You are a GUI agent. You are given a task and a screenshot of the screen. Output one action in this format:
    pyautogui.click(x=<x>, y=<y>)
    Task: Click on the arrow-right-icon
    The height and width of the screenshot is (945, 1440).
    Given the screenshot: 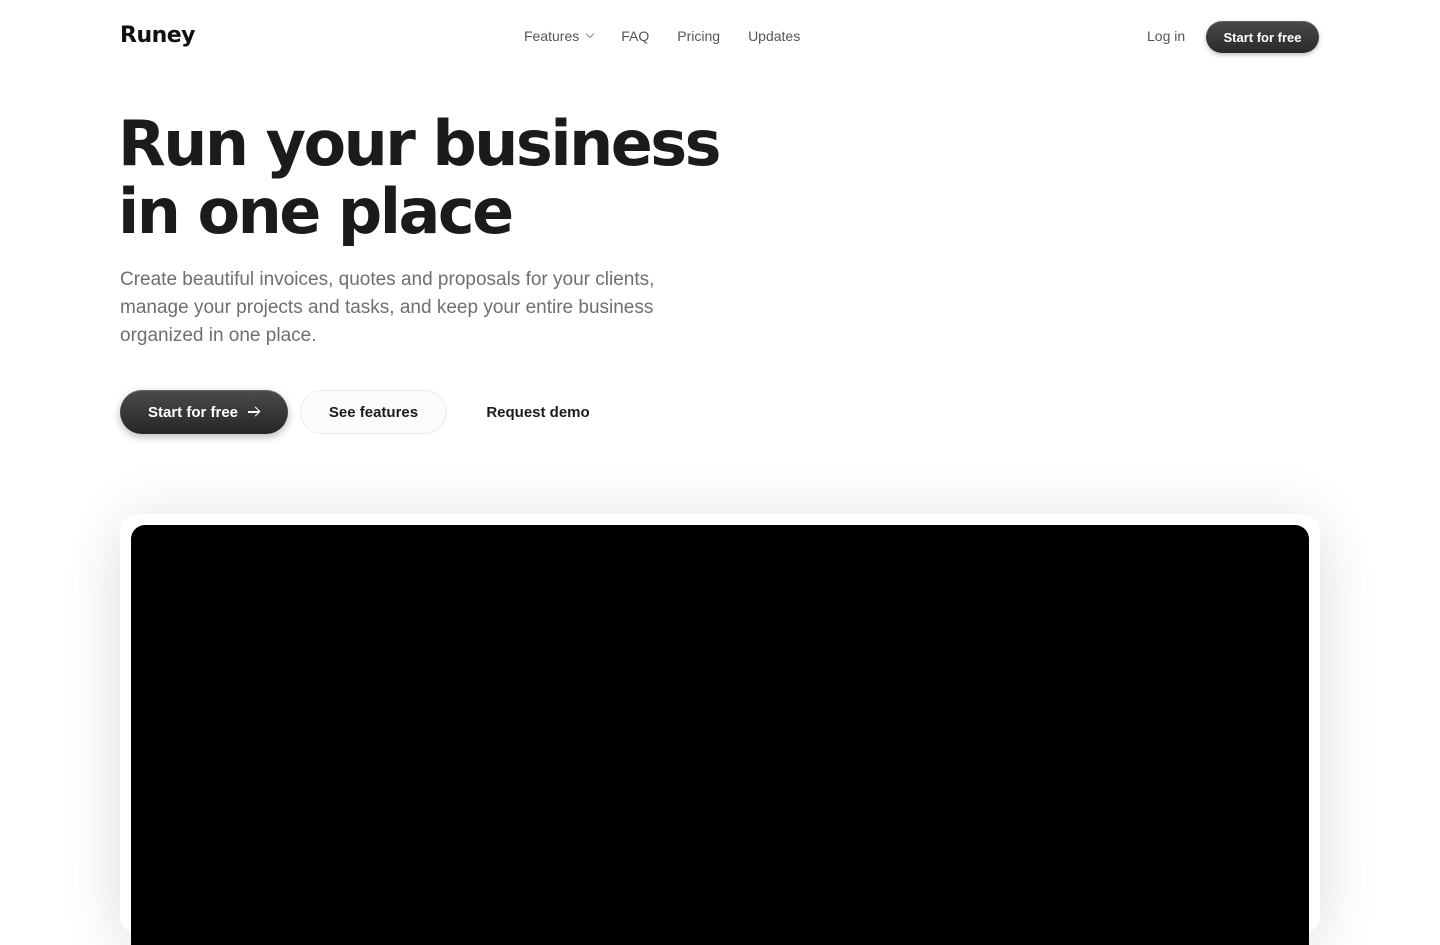 What is the action you would take?
    pyautogui.click(x=254, y=412)
    